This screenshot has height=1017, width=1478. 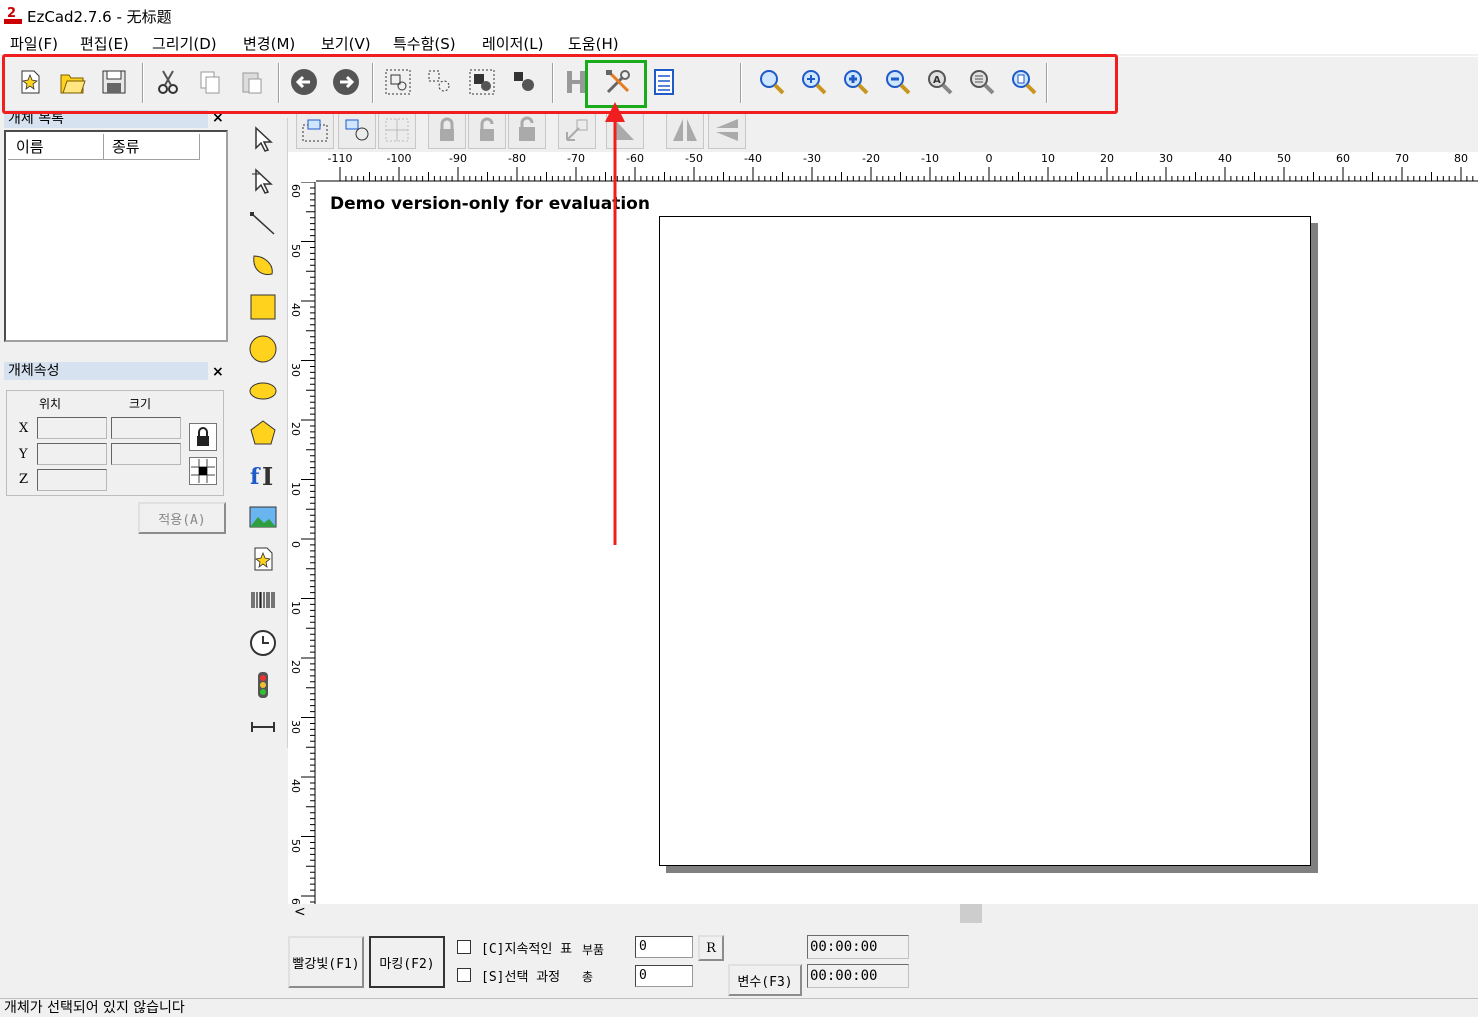 I want to click on menu-file: 파일(F), so click(x=34, y=43).